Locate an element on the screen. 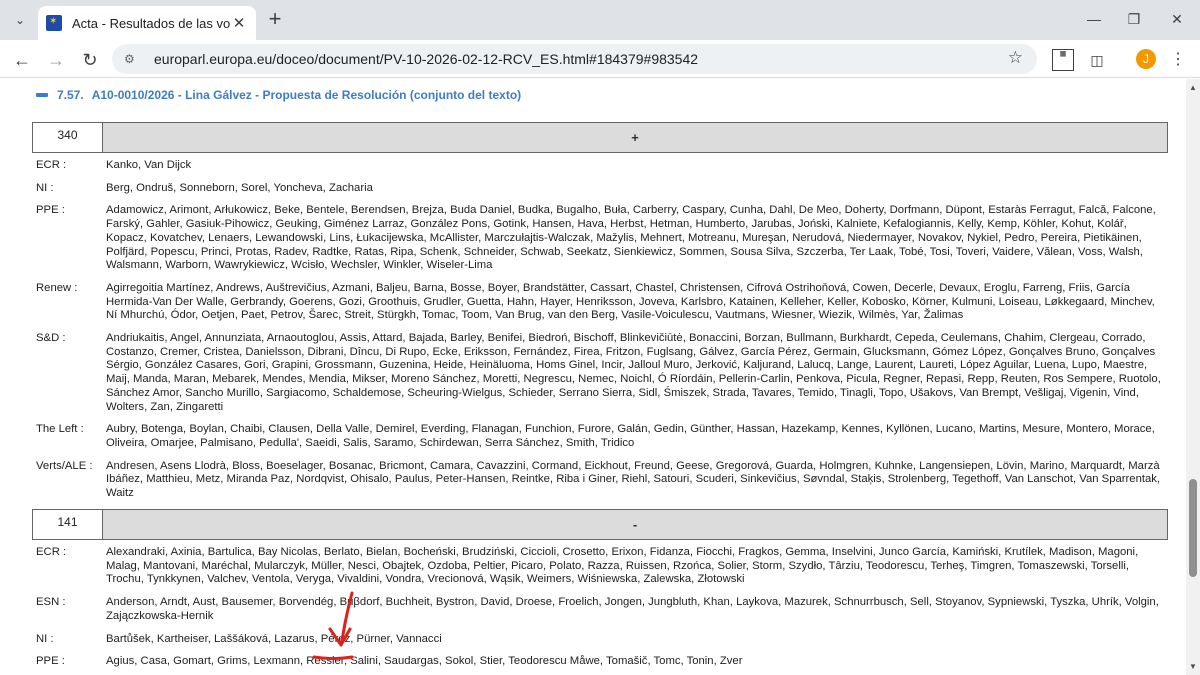 This screenshot has width=1200, height=675. reload-icon: ↻ is located at coordinates (90, 60).